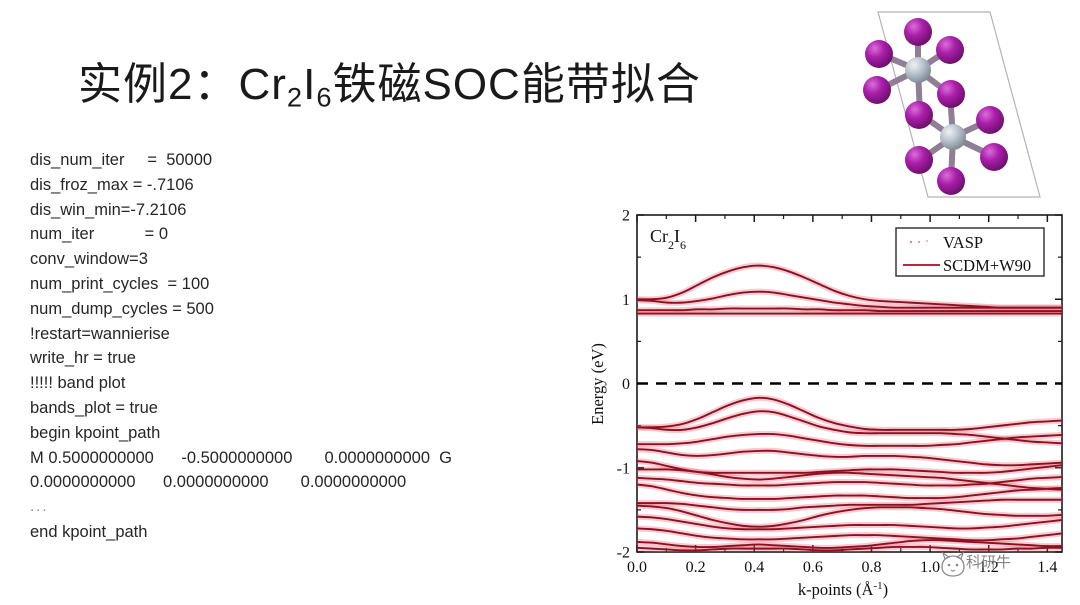 Image resolution: width=1080 pixels, height=605 pixels. Describe the element at coordinates (182, 84) in the screenshot. I see `title-prefix: 实例2：Cr` at that location.